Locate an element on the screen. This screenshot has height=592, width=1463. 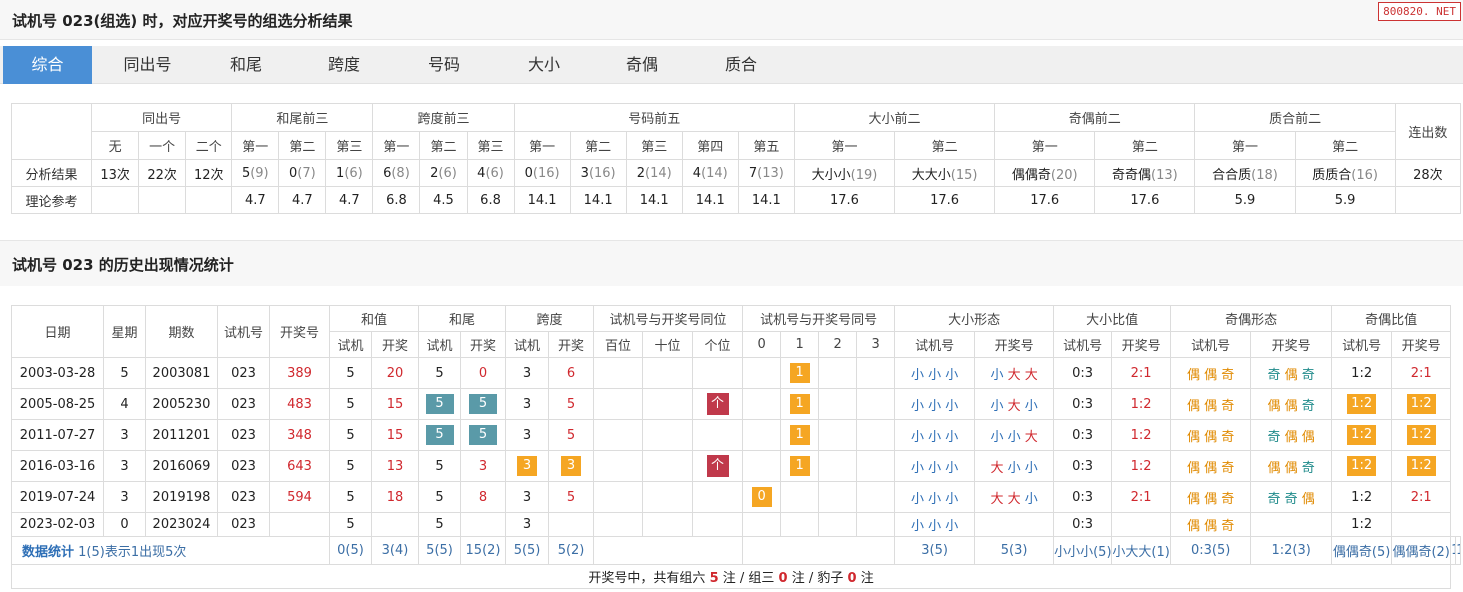
result-count: (19) is located at coordinates (864, 175).